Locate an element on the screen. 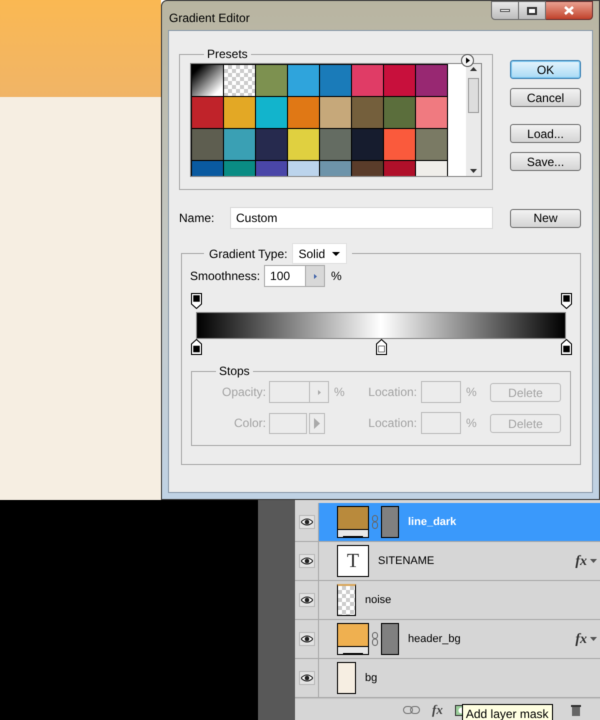 This screenshot has width=600, height=720. group-label: Presets is located at coordinates (227, 54).